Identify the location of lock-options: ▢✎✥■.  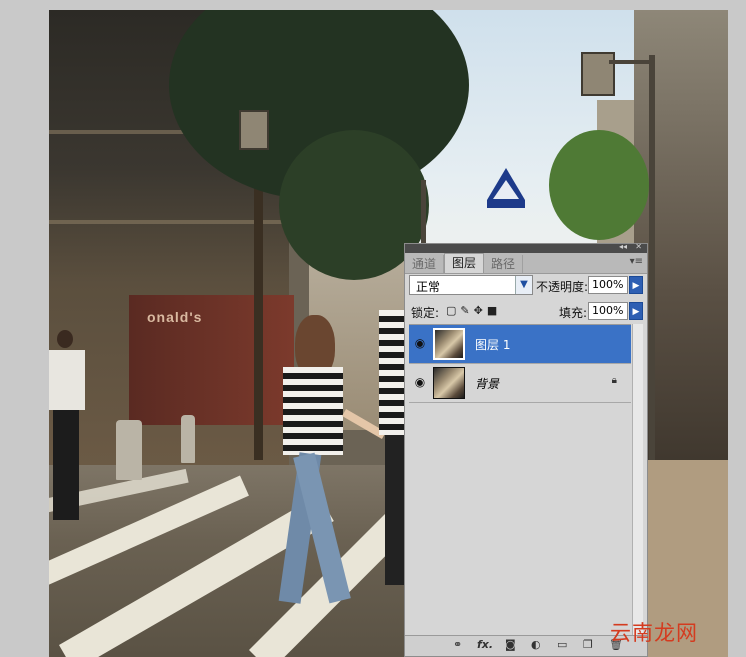
(473, 310).